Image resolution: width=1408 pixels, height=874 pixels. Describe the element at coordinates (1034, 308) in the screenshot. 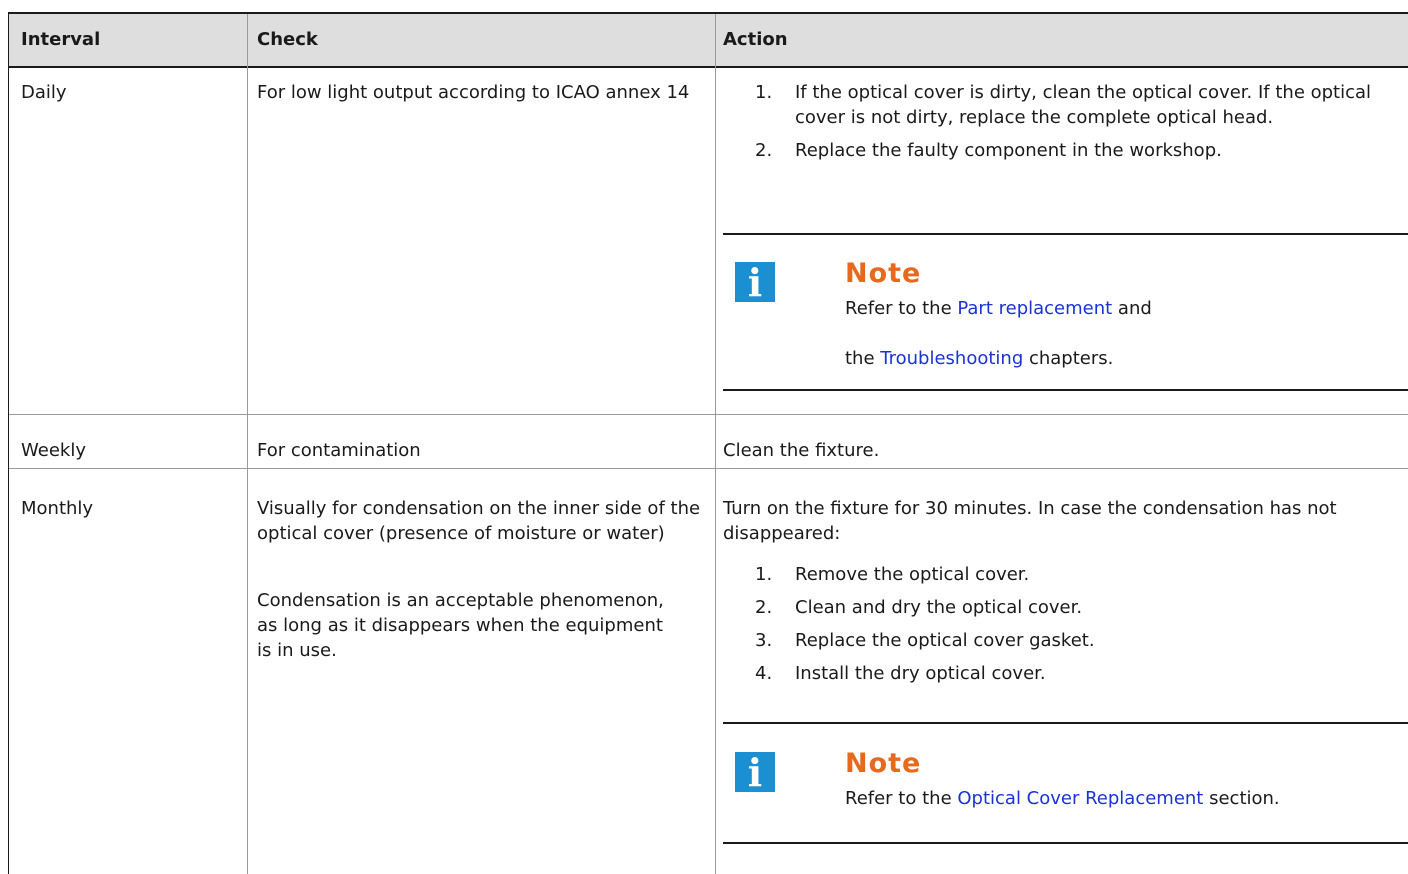

I see `part-replacement-link: Part replacement` at that location.